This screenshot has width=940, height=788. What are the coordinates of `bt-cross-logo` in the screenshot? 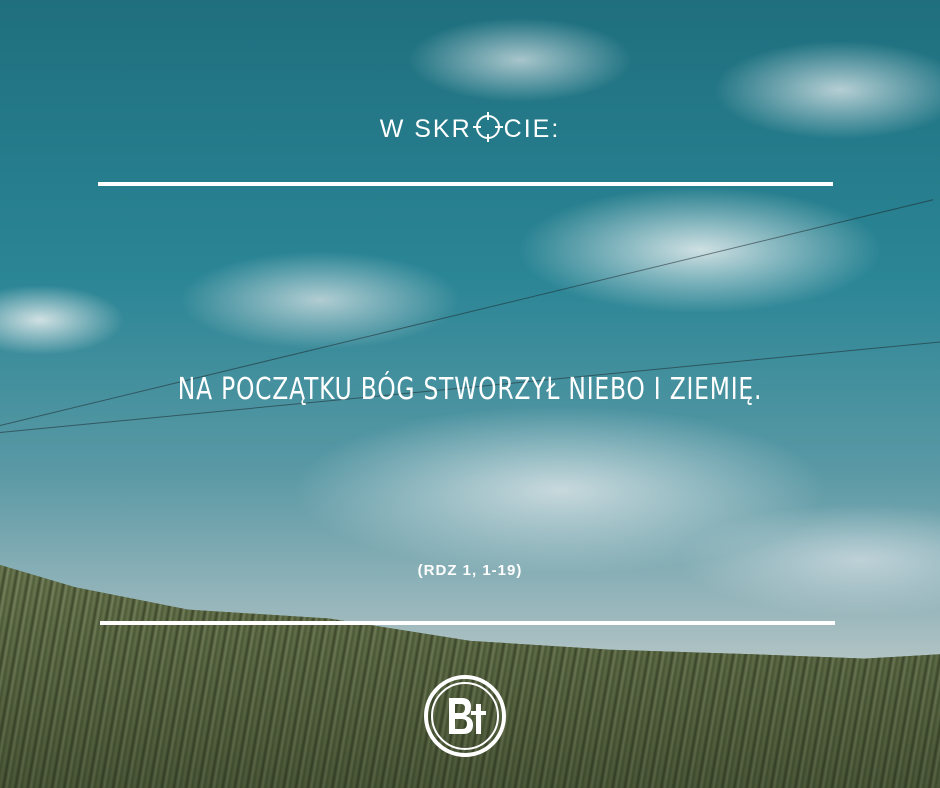 It's located at (465, 716).